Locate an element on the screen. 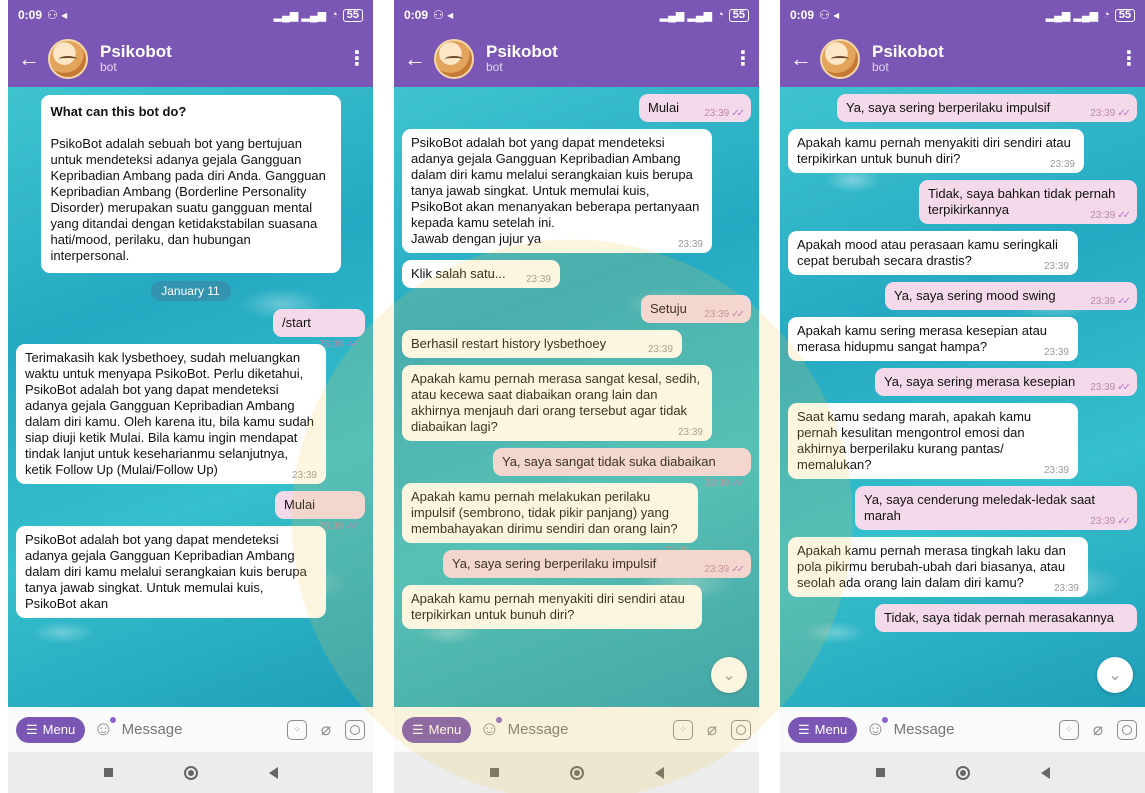 The width and height of the screenshot is (1145, 793). menu-icon: ☰ is located at coordinates (32, 729).